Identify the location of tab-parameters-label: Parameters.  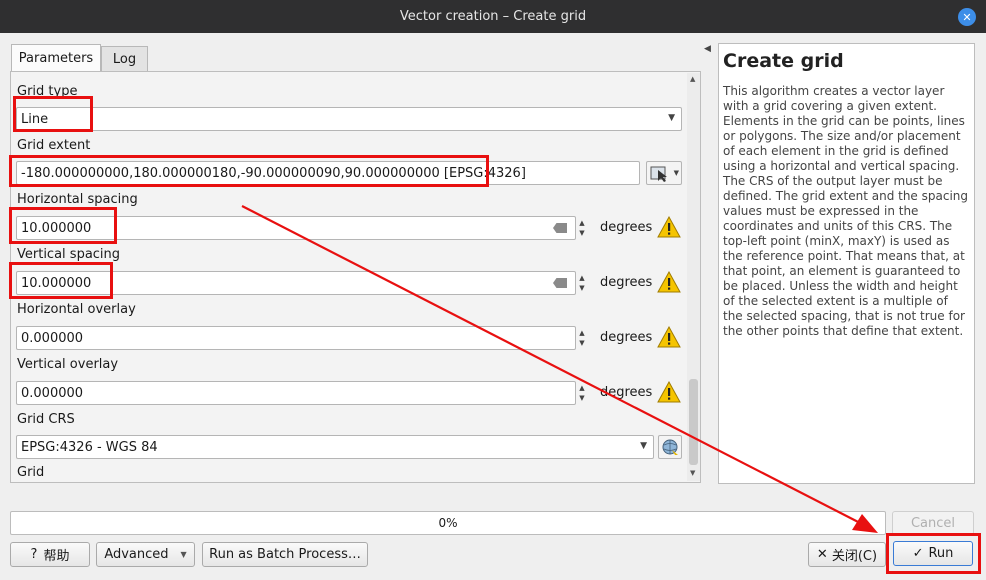
(56, 58).